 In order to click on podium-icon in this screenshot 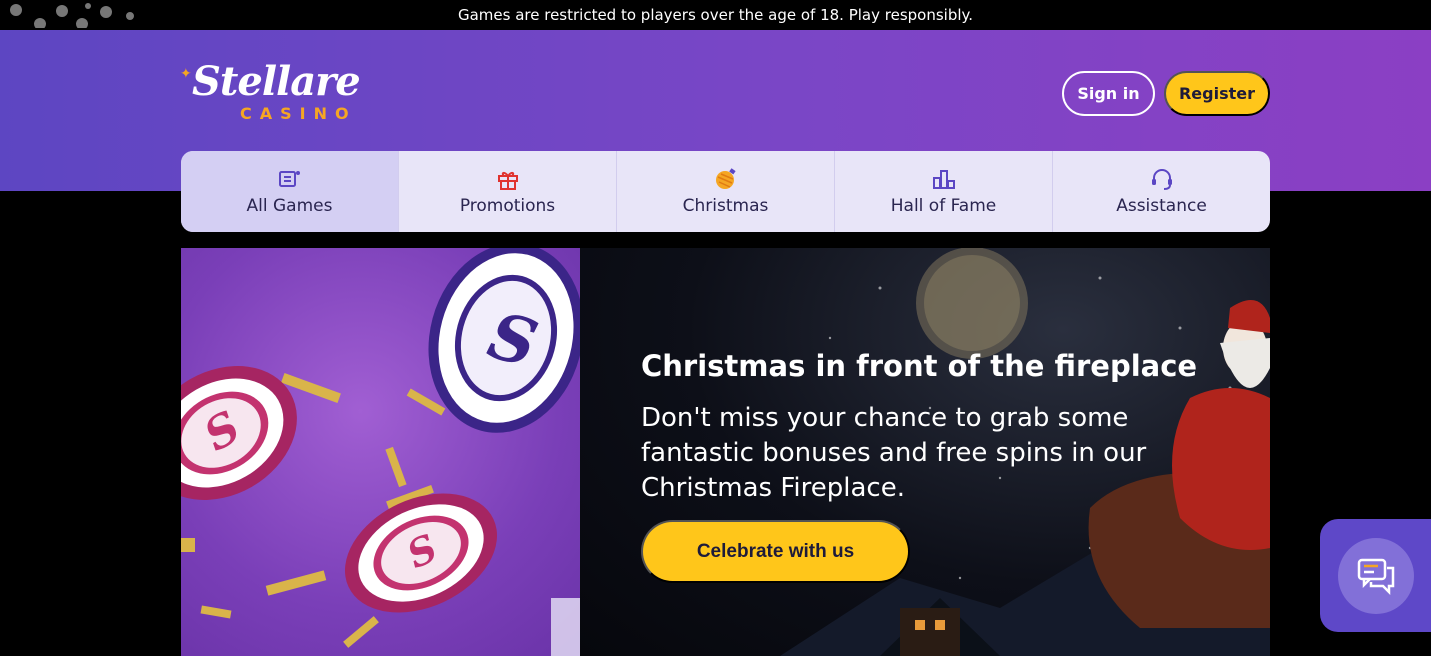, I will do `click(943, 179)`.